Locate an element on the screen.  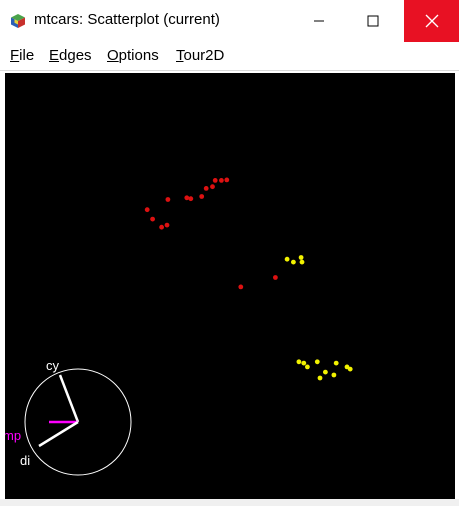
minimize-button is located at coordinates (319, 21).